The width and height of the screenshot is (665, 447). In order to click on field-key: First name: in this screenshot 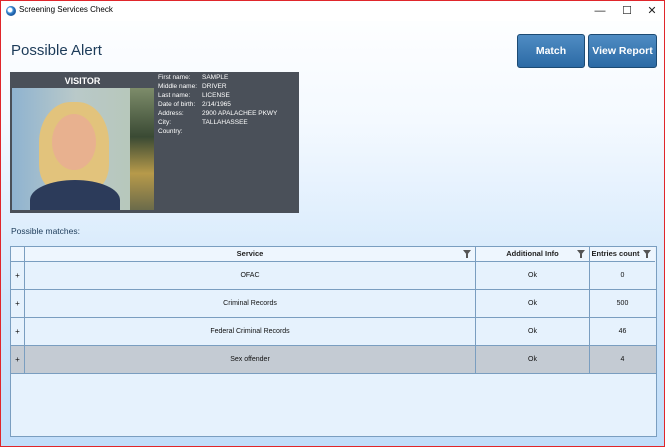, I will do `click(174, 77)`.